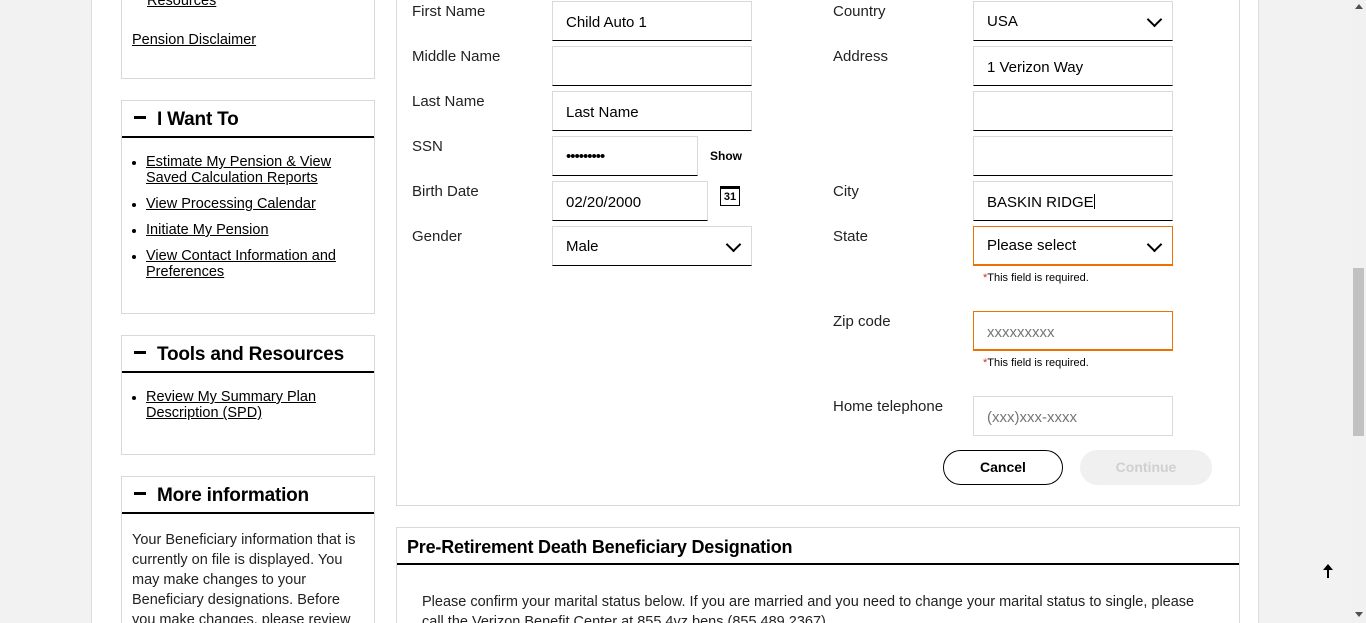 The width and height of the screenshot is (1366, 623). I want to click on tools-header: Tools and Resources, so click(248, 354).